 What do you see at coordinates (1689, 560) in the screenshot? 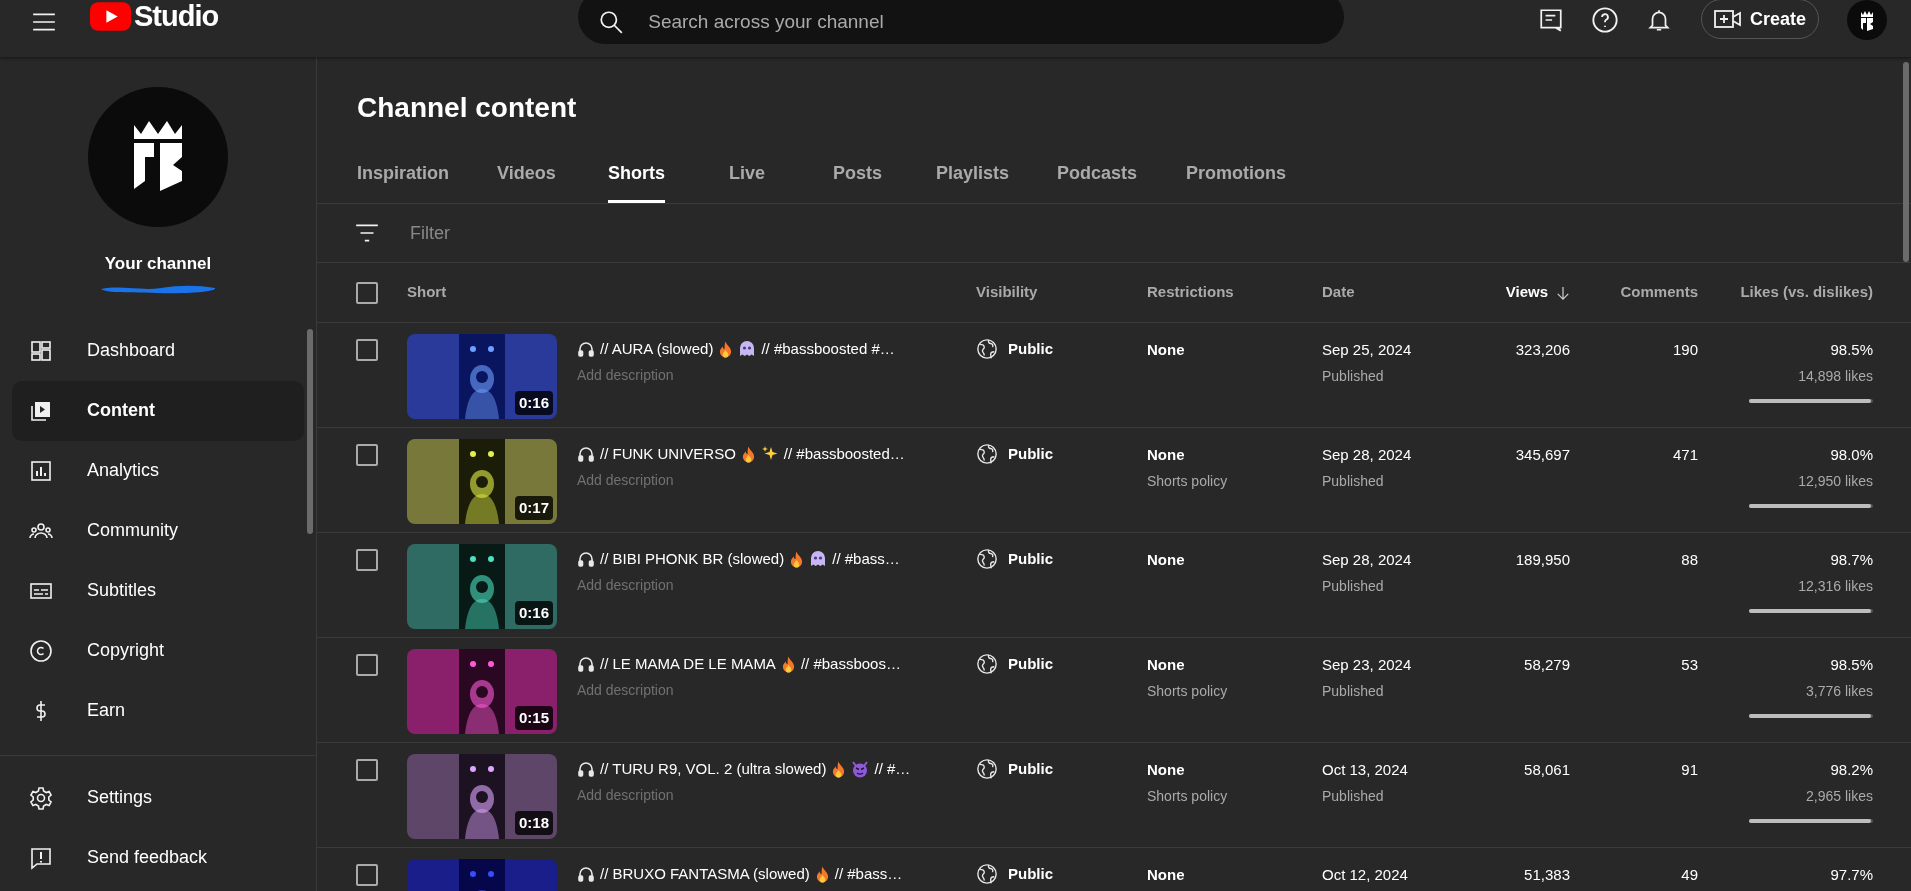
I see `comments-cell-text: 88` at bounding box center [1689, 560].